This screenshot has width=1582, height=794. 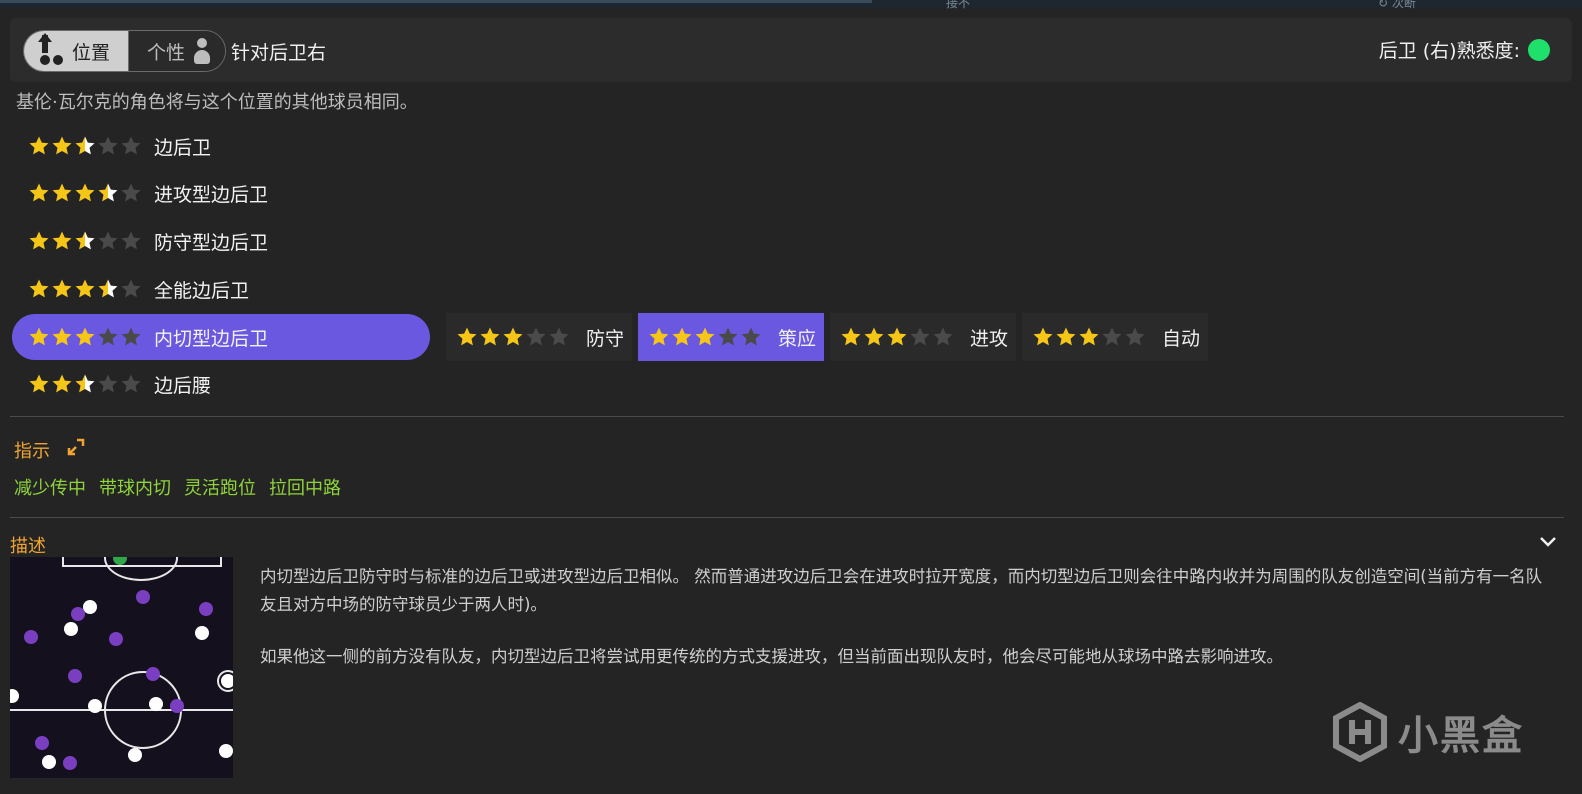 I want to click on role-item: 边后卫, so click(x=221, y=146).